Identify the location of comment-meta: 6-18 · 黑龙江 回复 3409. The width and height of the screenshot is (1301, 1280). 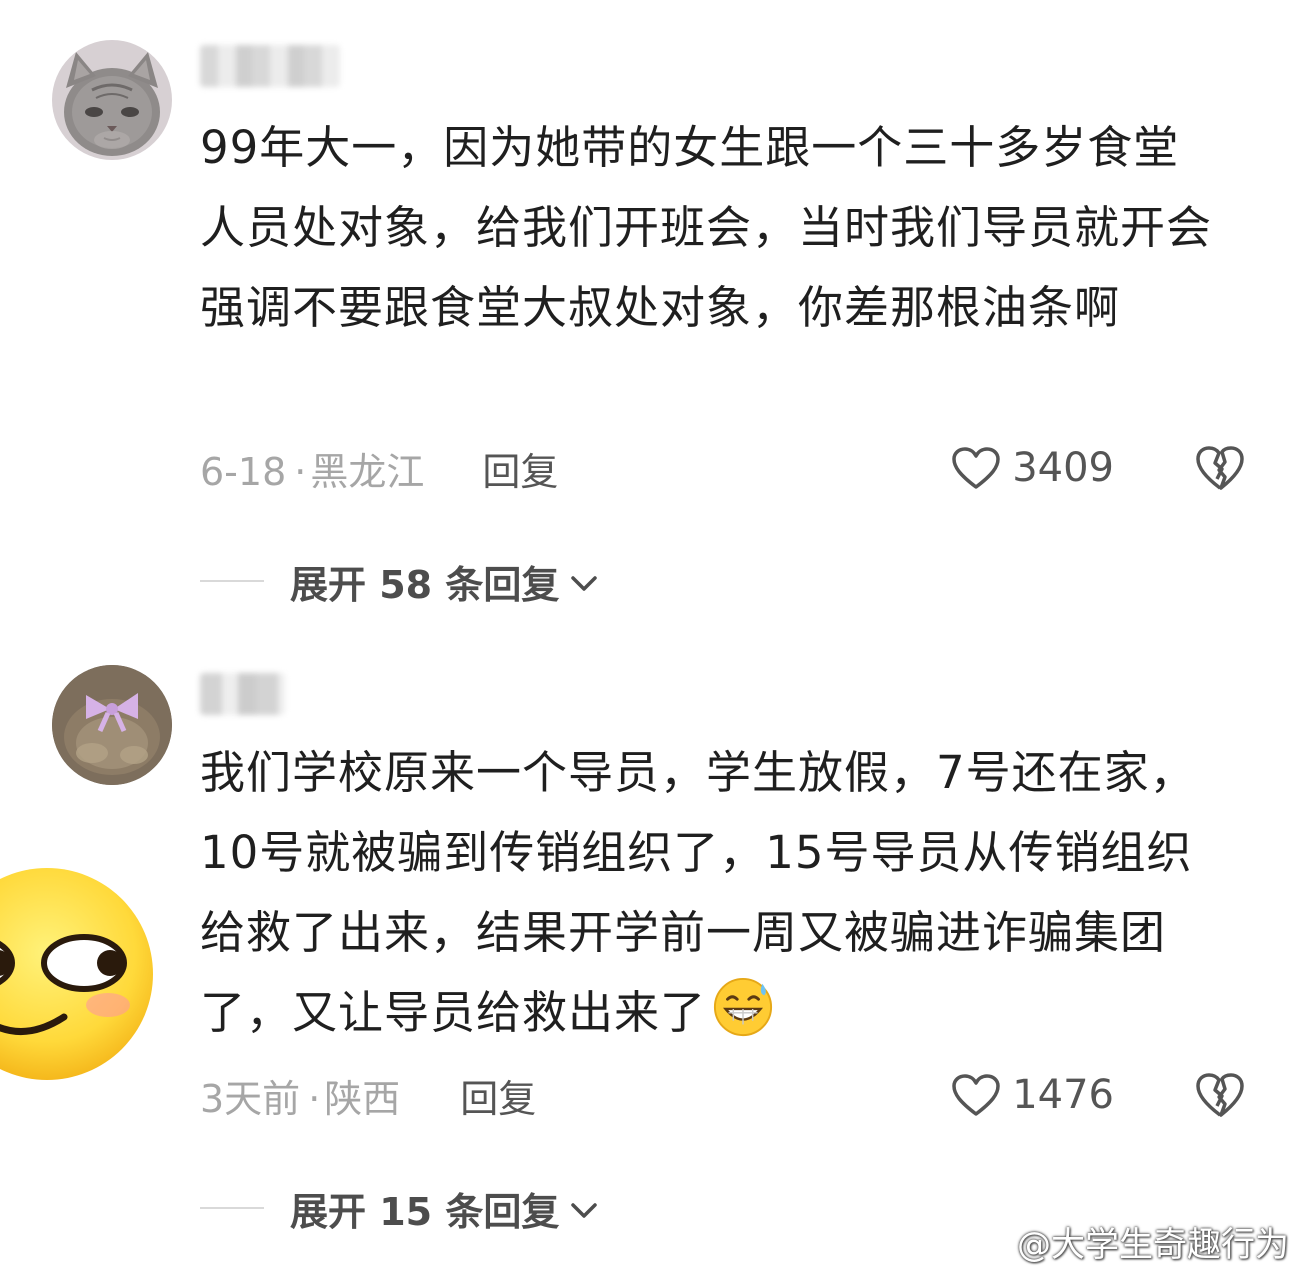
(723, 468).